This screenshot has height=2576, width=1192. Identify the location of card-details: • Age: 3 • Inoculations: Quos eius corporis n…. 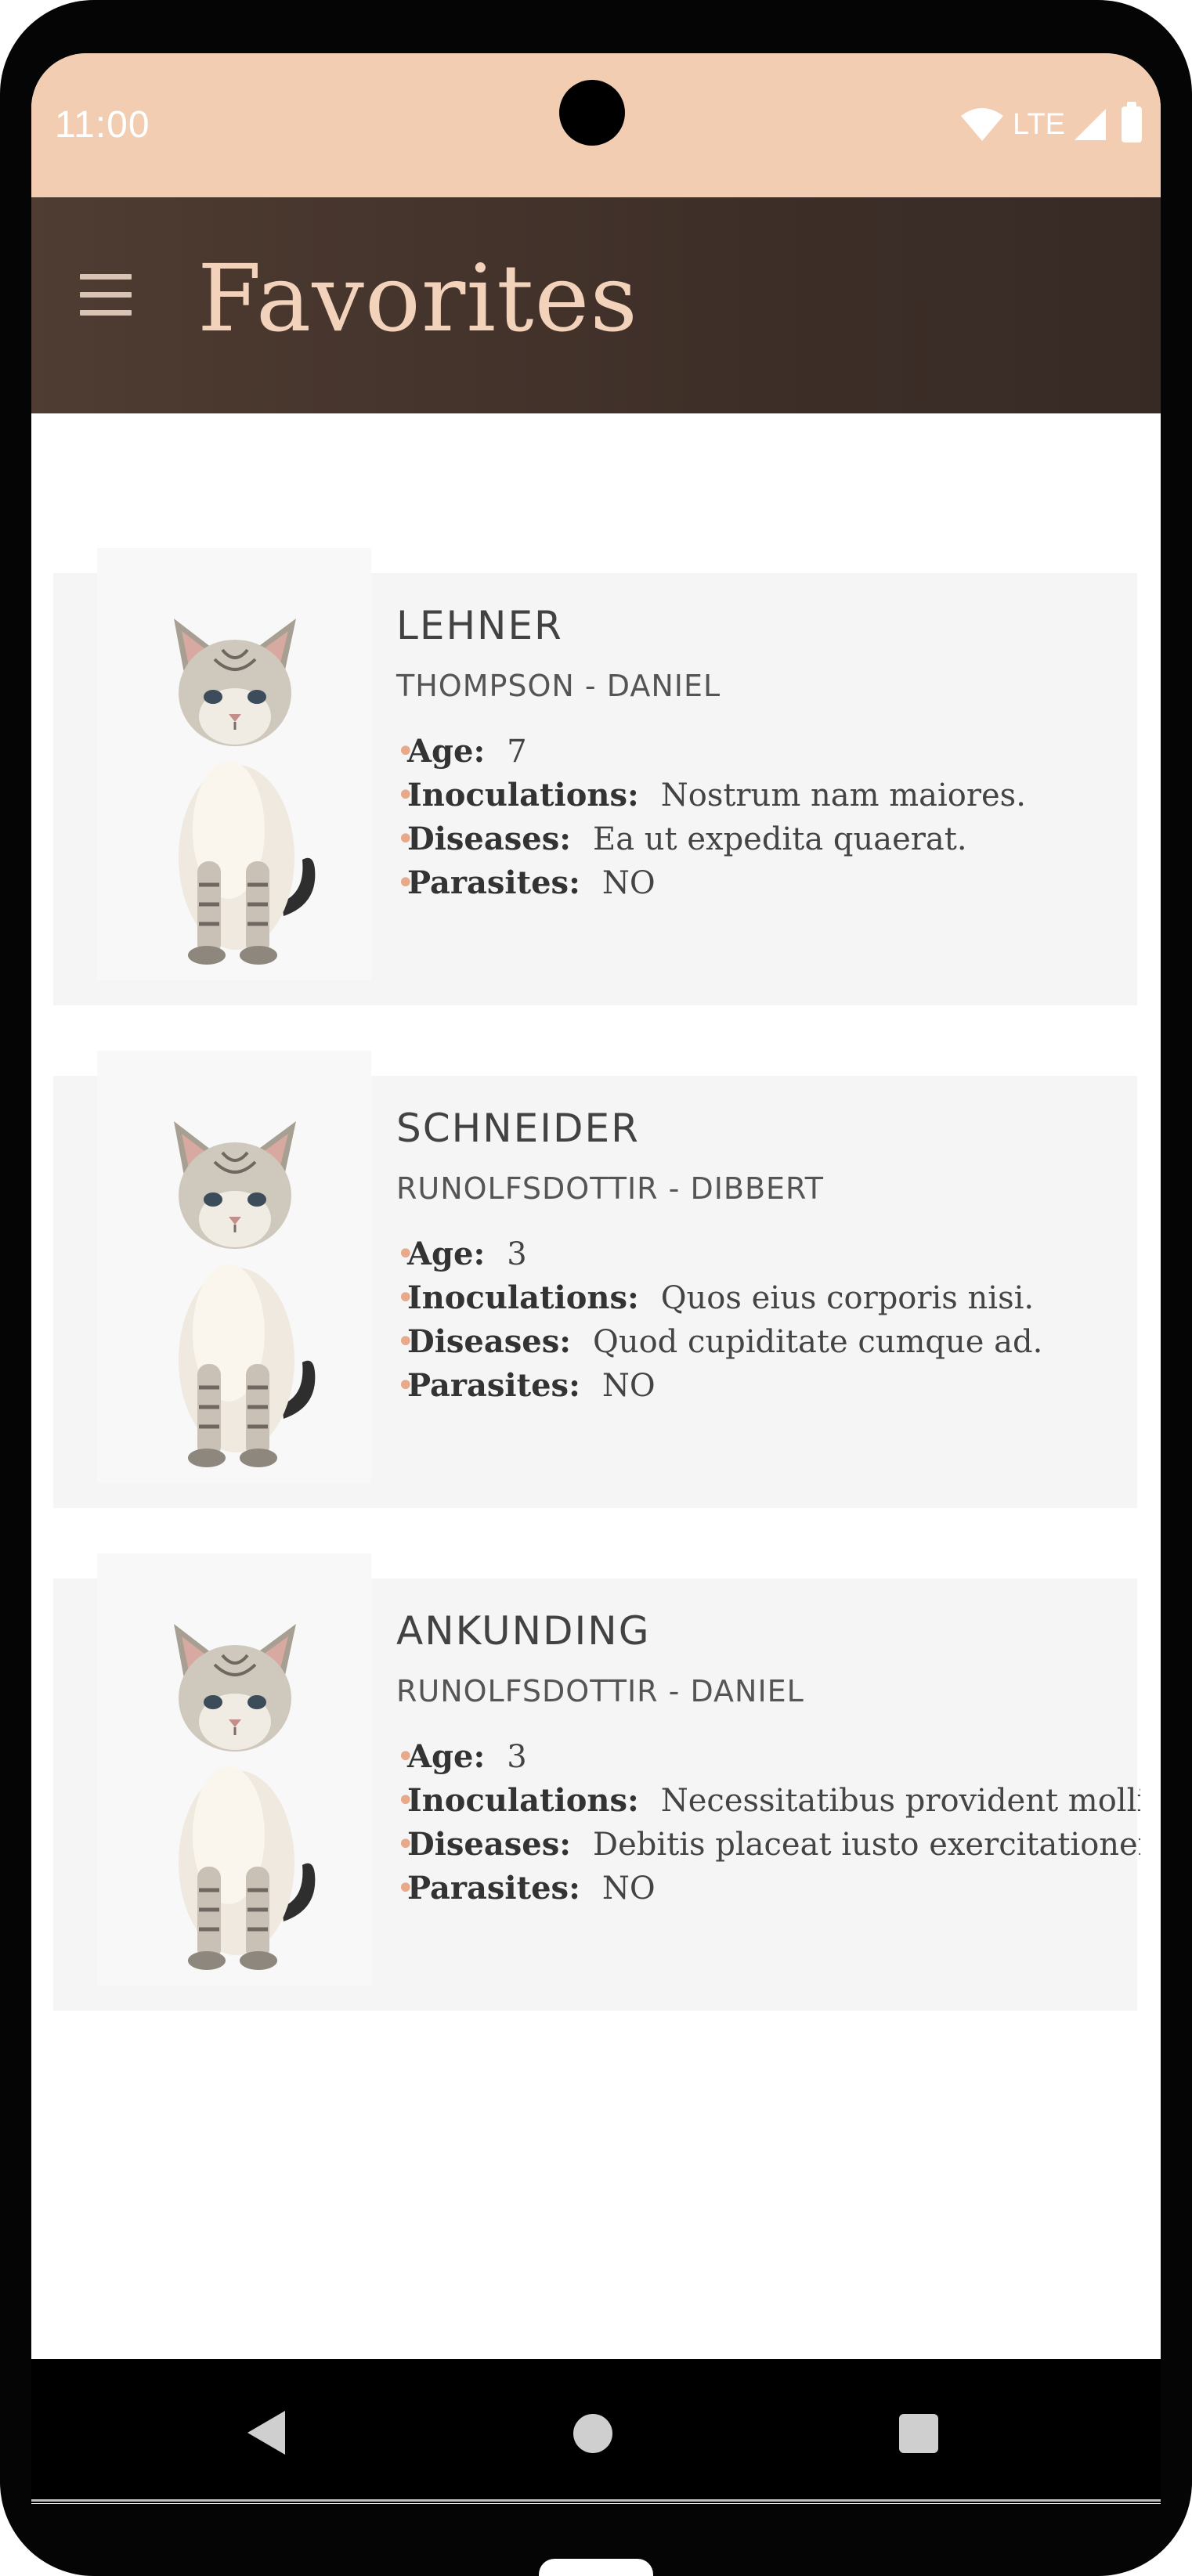
(768, 1323).